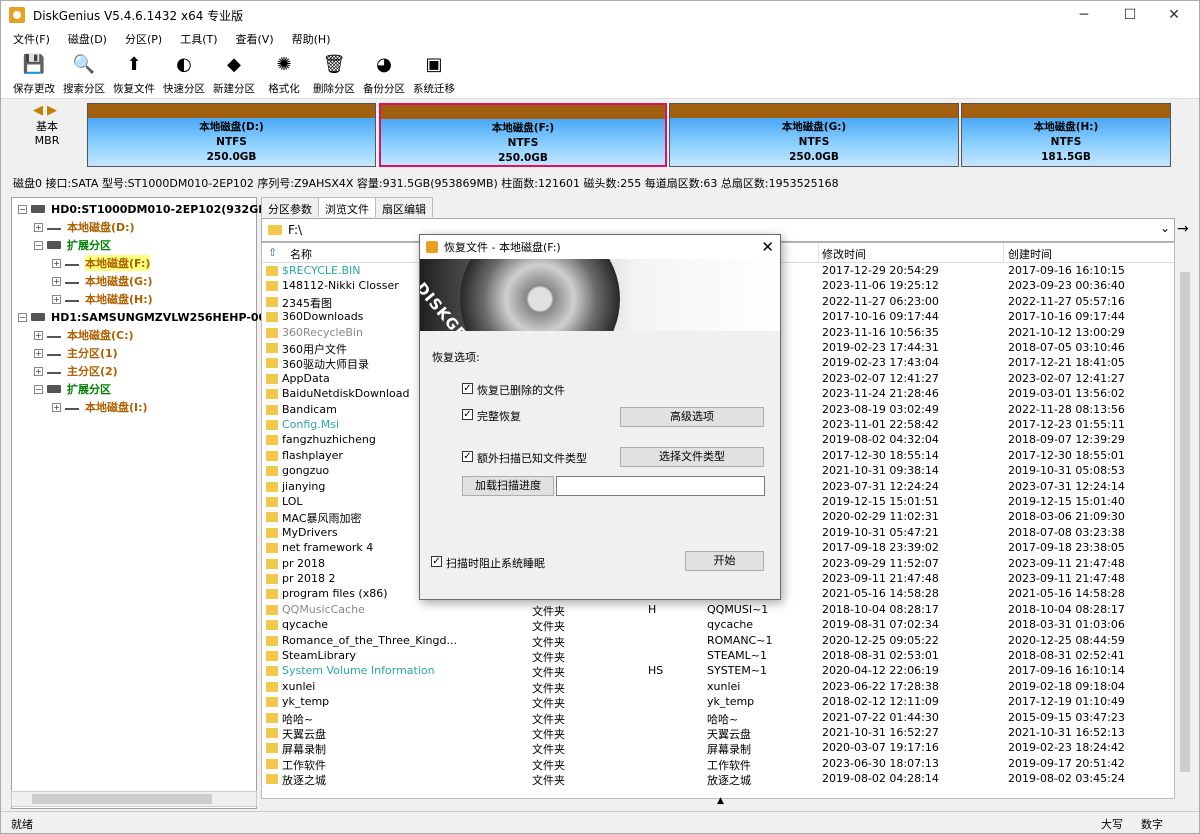 This screenshot has height=834, width=1200. I want to click on status-bar: 就绪 大写 数字, so click(600, 822).